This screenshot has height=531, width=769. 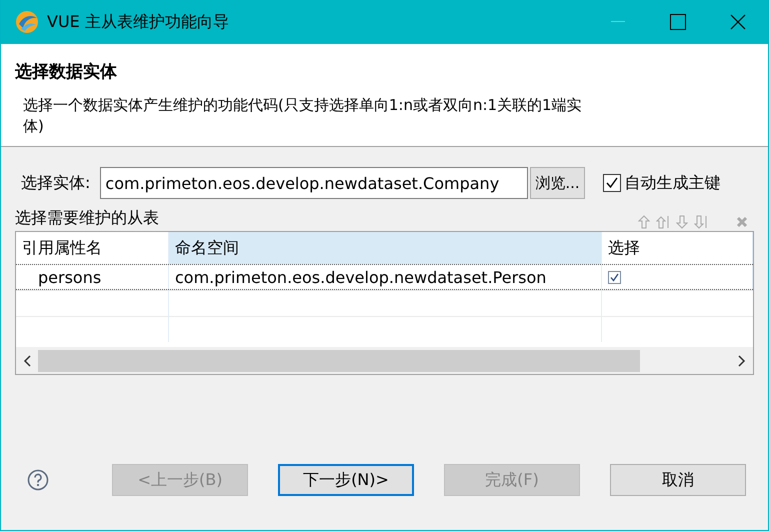 I want to click on auto-key-checkbox, so click(x=611, y=183).